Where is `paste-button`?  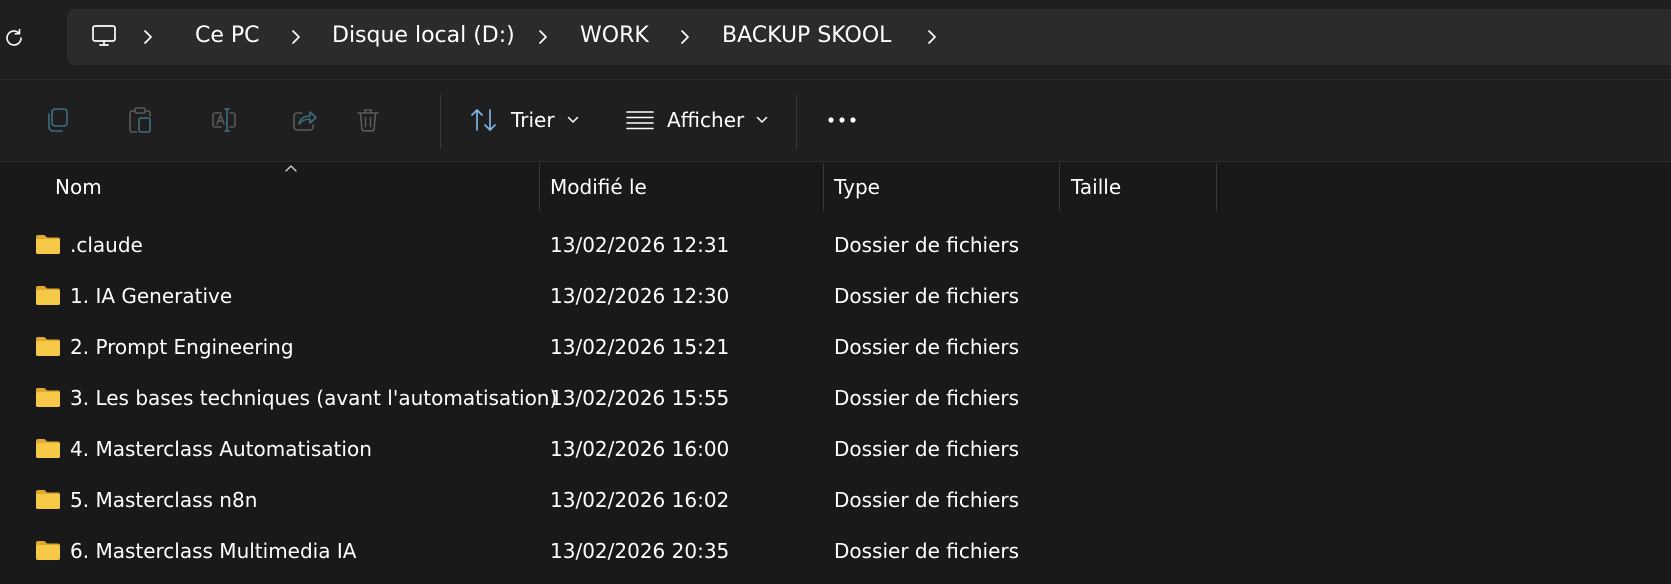
paste-button is located at coordinates (140, 120).